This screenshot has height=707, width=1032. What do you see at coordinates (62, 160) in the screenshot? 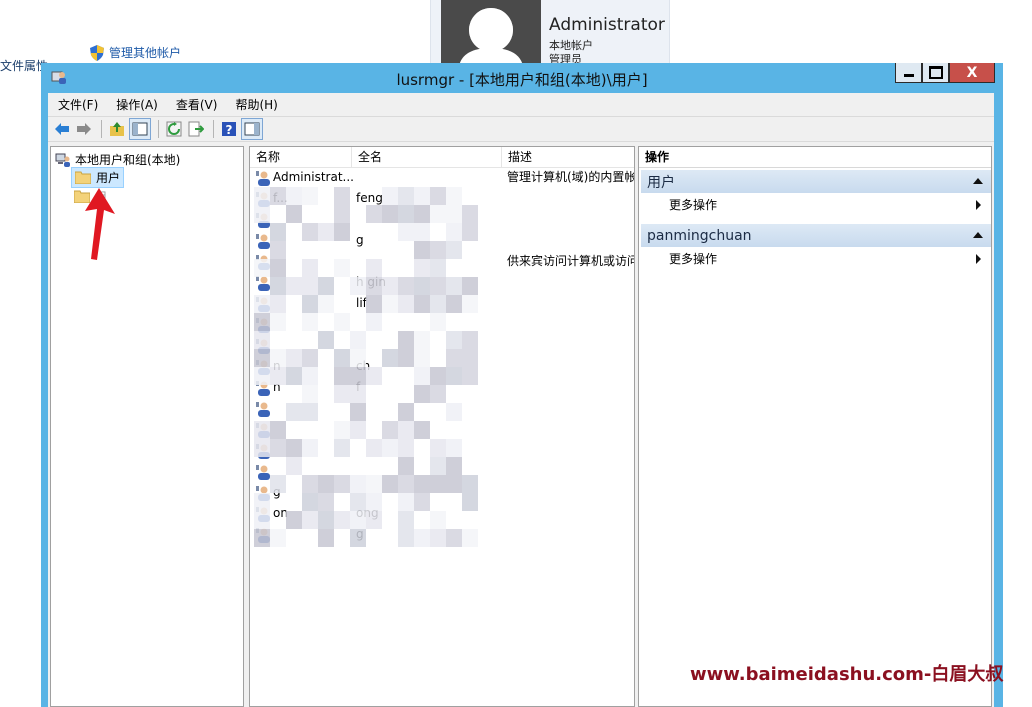
I see `computer-users-icon` at bounding box center [62, 160].